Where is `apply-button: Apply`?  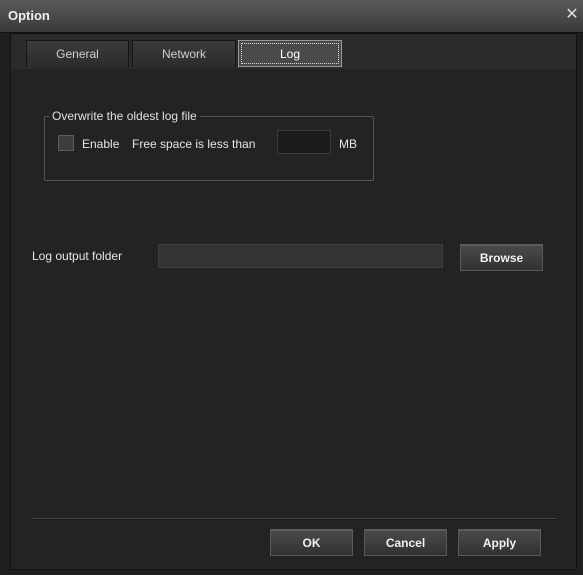
apply-button: Apply is located at coordinates (499, 542).